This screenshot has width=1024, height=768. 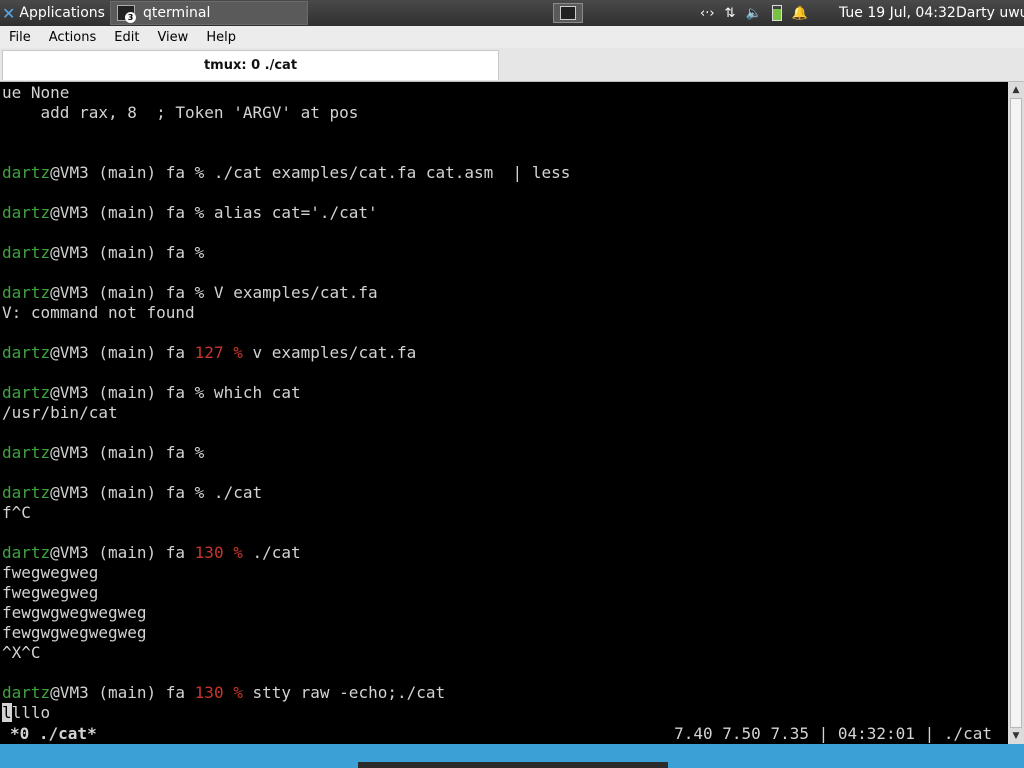 I want to click on tab-bar: tmux: 0 ./cat, so click(x=512, y=65).